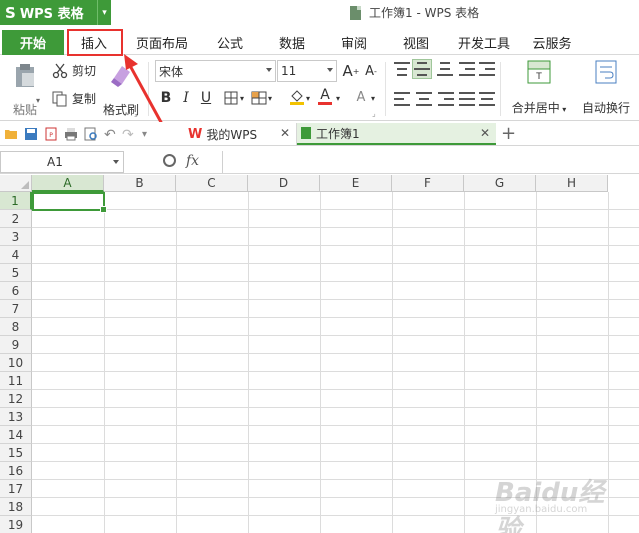 The image size is (639, 533). What do you see at coordinates (16, 453) in the screenshot?
I see `row-header: 15` at bounding box center [16, 453].